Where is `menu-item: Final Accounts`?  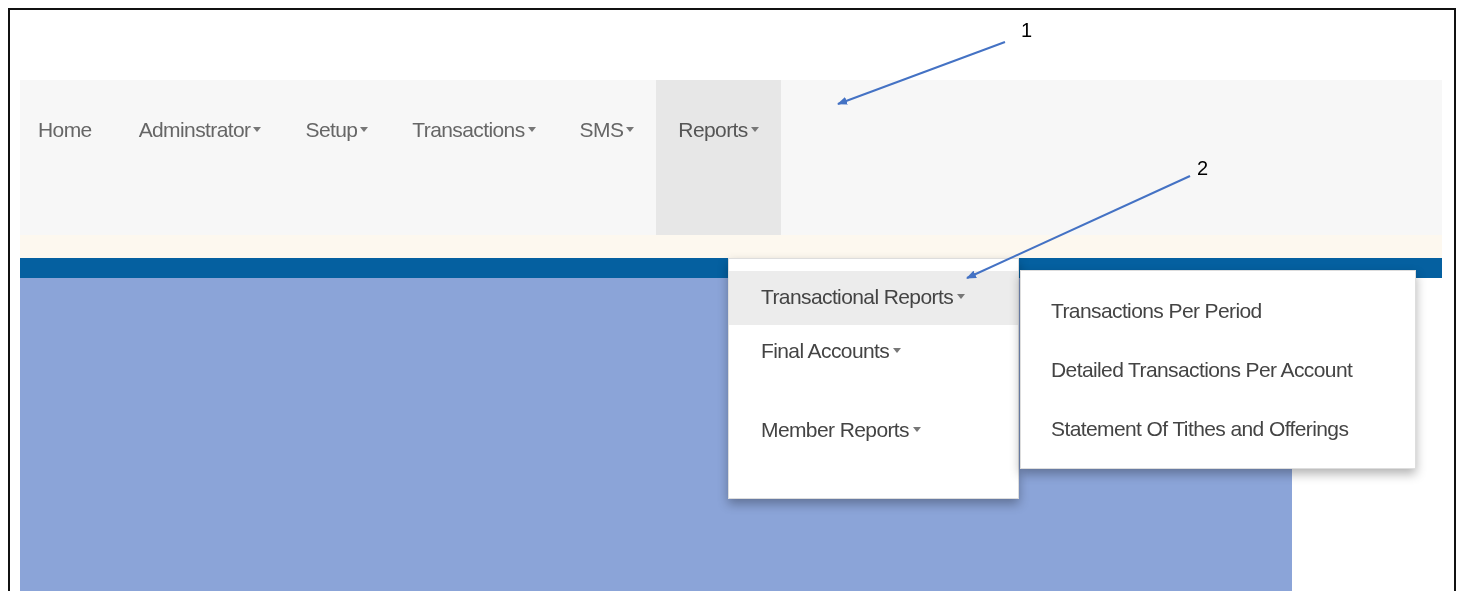
menu-item: Final Accounts is located at coordinates (873, 351).